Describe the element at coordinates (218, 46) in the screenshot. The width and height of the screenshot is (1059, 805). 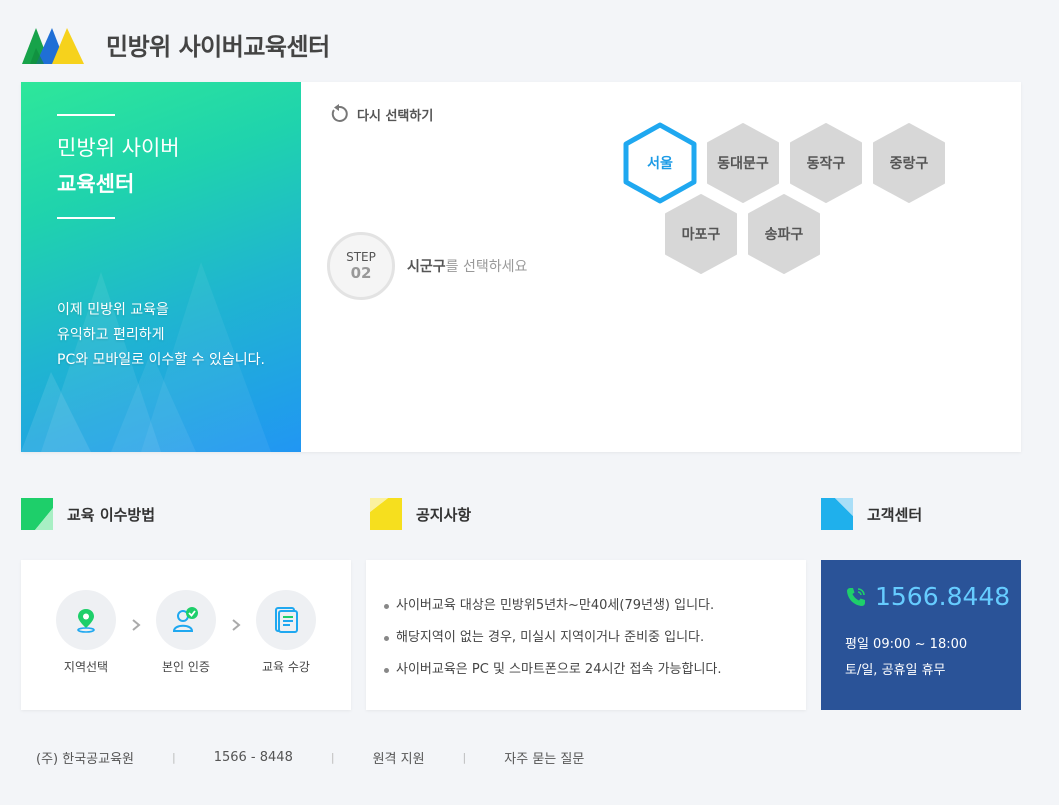
I see `site-title: 민방위 사이버교육센터` at that location.